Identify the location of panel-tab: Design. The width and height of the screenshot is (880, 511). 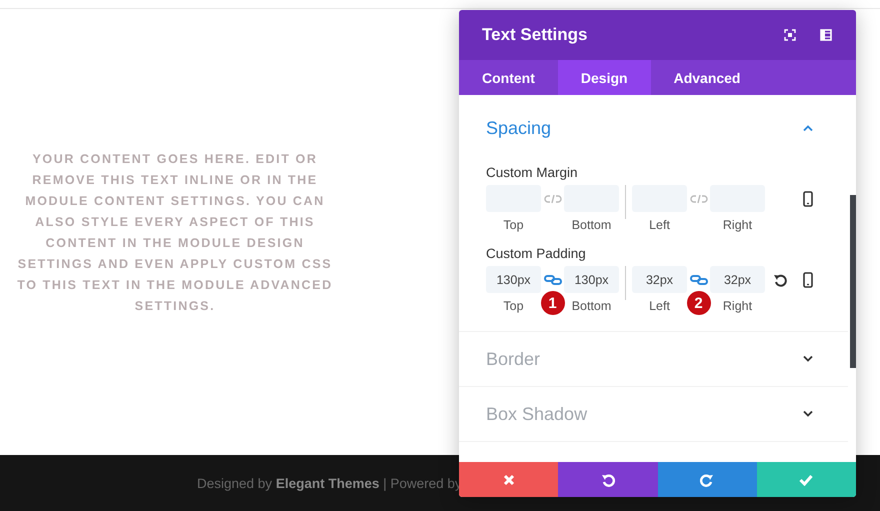
(604, 77).